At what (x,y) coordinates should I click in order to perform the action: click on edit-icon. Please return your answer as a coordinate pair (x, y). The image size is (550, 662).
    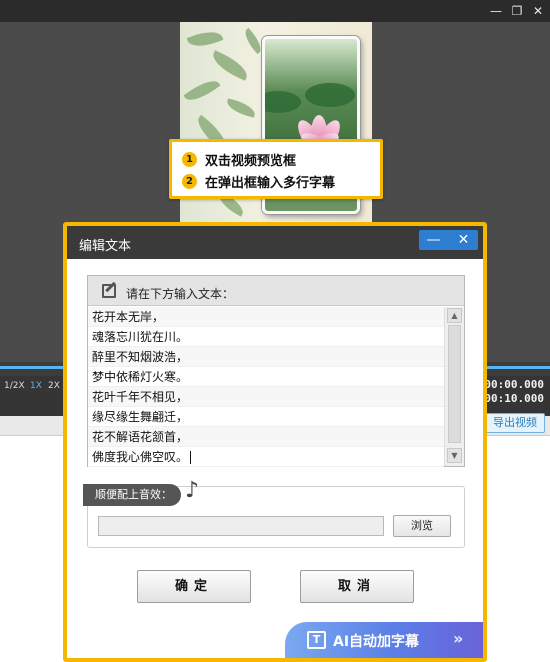
    Looking at the image, I should click on (109, 291).